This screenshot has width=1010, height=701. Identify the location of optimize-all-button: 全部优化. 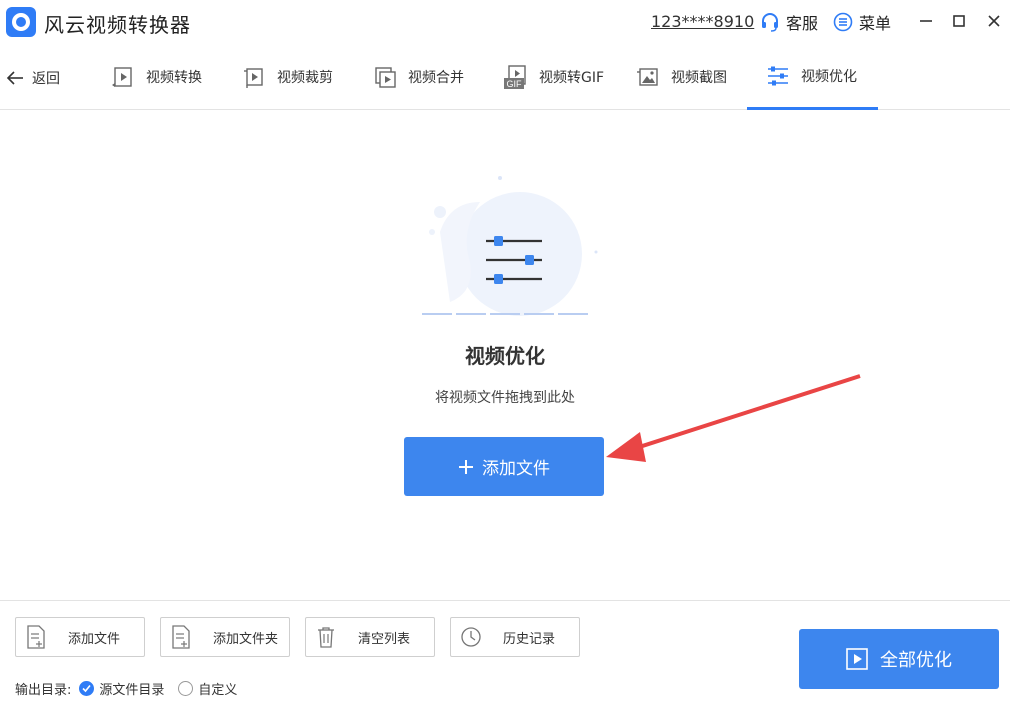
(899, 659).